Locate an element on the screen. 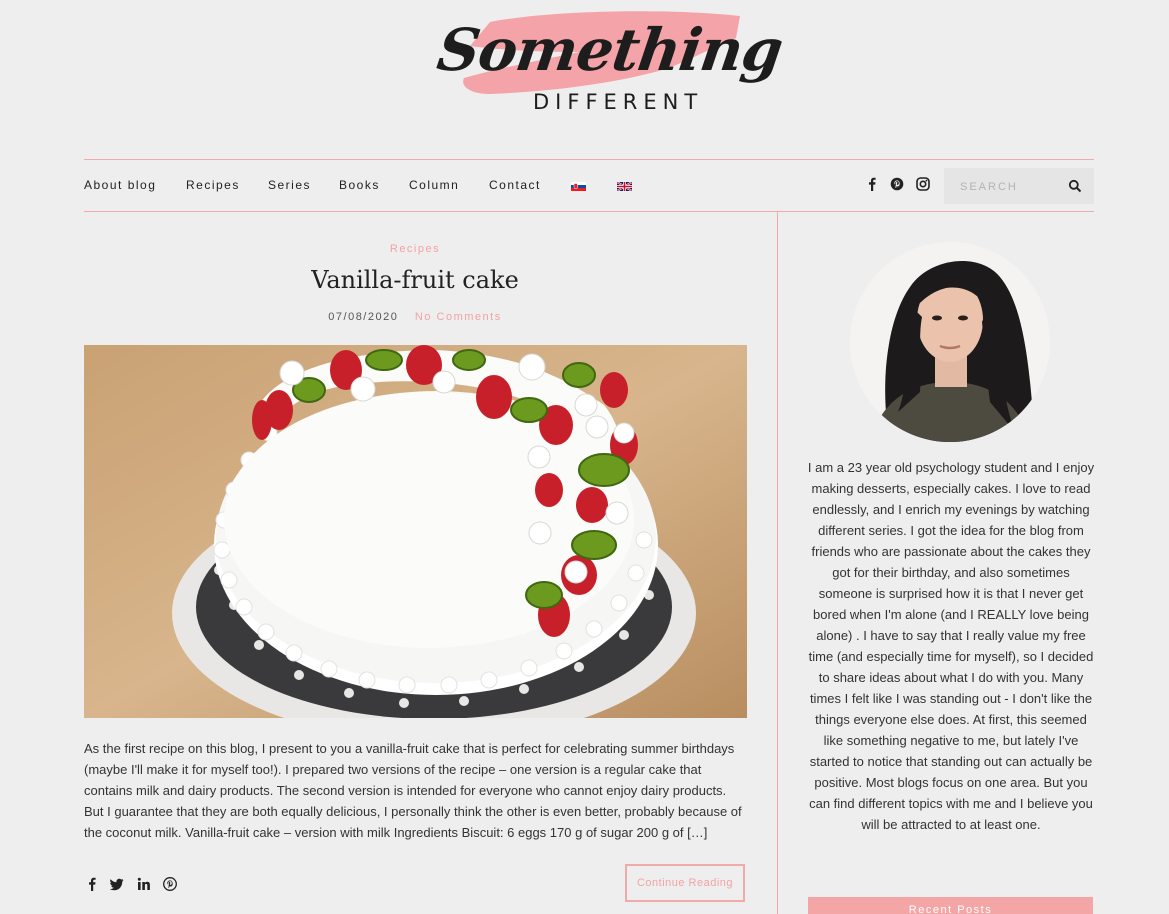 The height and width of the screenshot is (914, 1169). continue-reading-button: Continue Reading is located at coordinates (685, 883).